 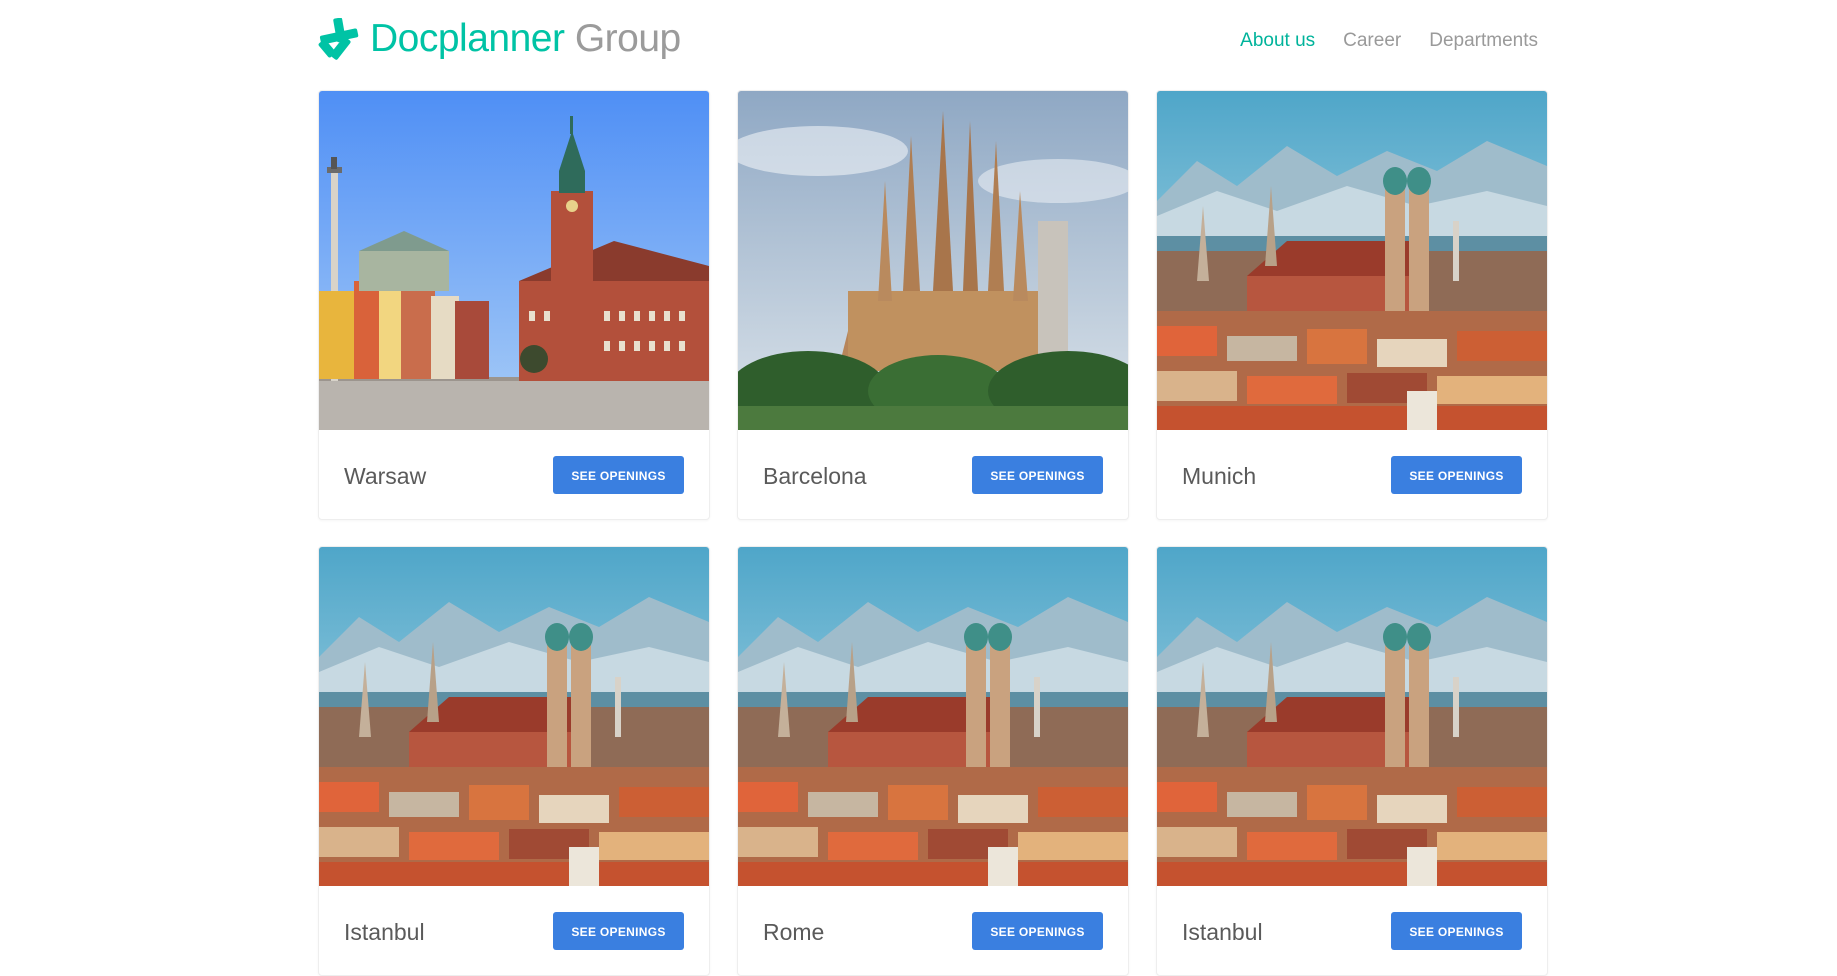 I want to click on office-card-istanbul-2: Istanbul SEE OPENINGS, so click(x=1352, y=761).